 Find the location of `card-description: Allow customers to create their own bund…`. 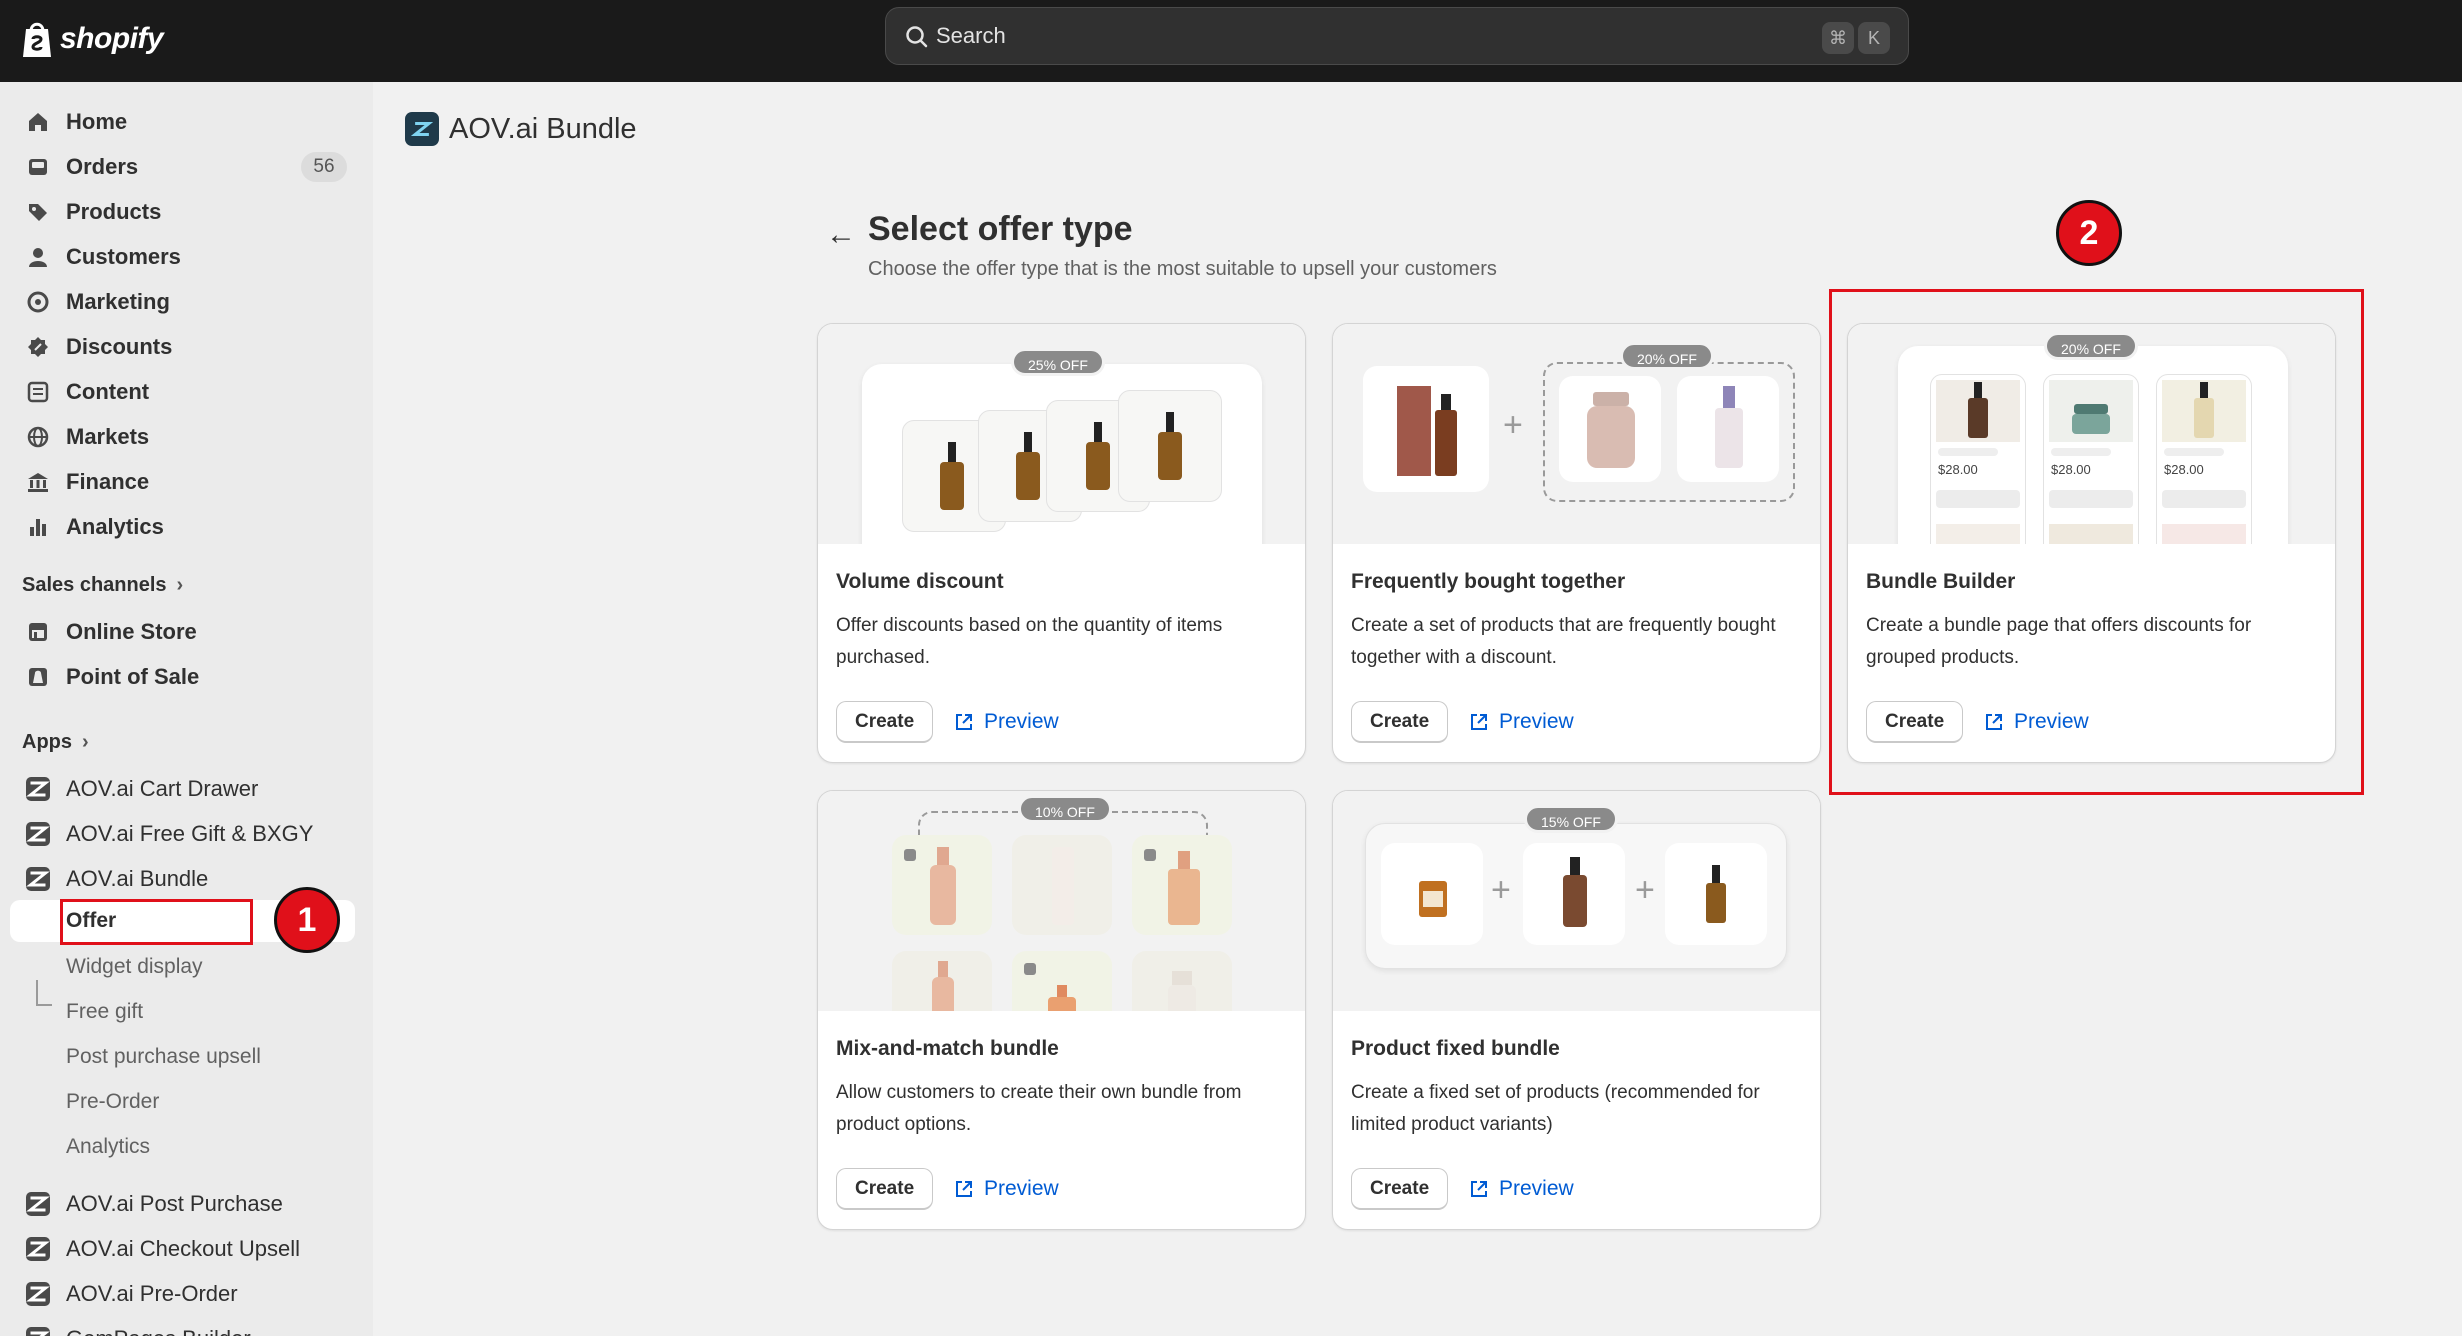

card-description: Allow customers to create their own bund… is located at coordinates (1039, 1108).